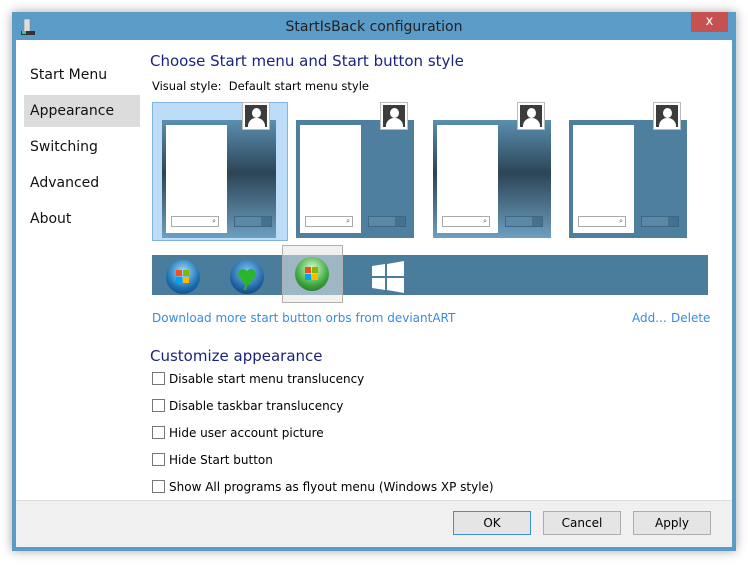 Image resolution: width=748 pixels, height=571 pixels. What do you see at coordinates (267, 379) in the screenshot?
I see `checkbox-label: Disable start menu translucency` at bounding box center [267, 379].